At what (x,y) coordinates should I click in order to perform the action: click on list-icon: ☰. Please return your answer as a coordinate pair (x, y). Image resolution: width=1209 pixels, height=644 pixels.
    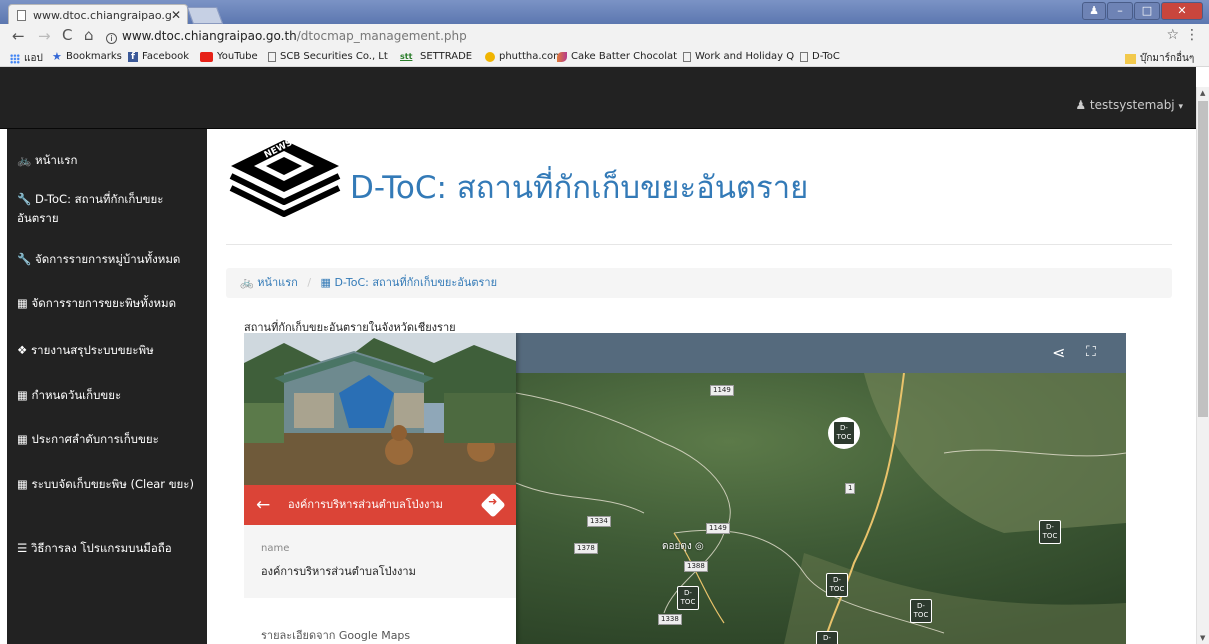
    Looking at the image, I should click on (22, 548).